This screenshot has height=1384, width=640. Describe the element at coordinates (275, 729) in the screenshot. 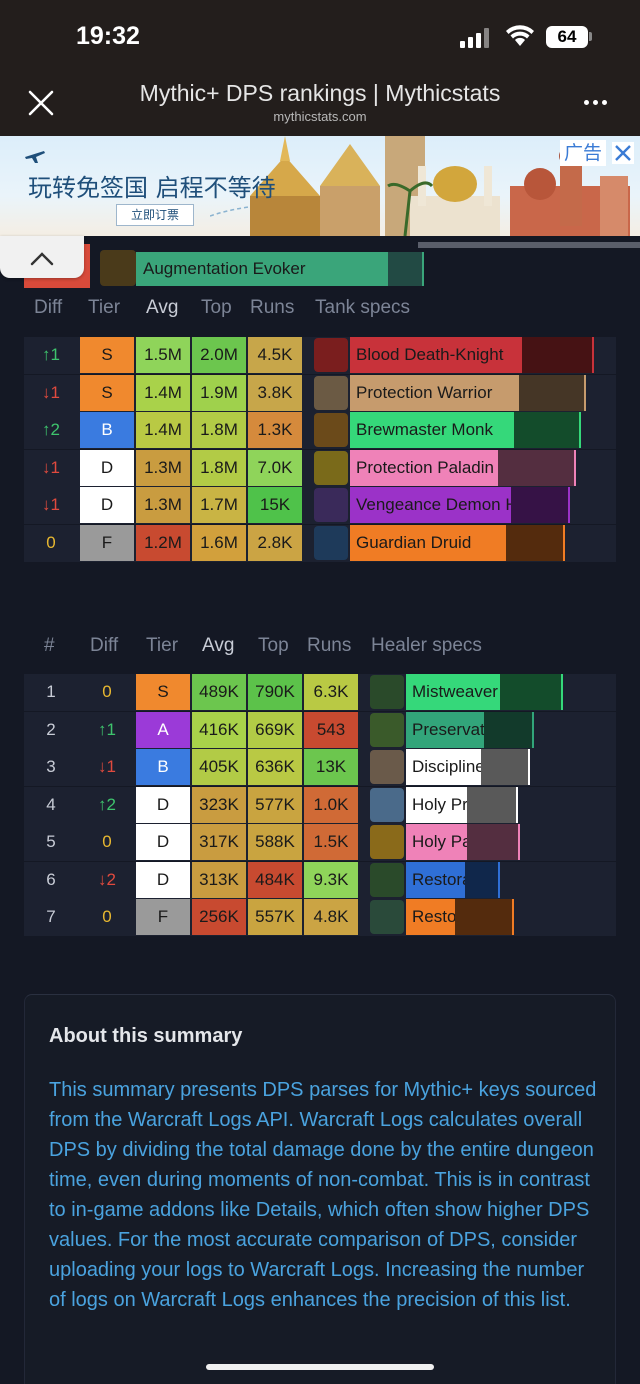

I see `top-cell: 669K` at that location.